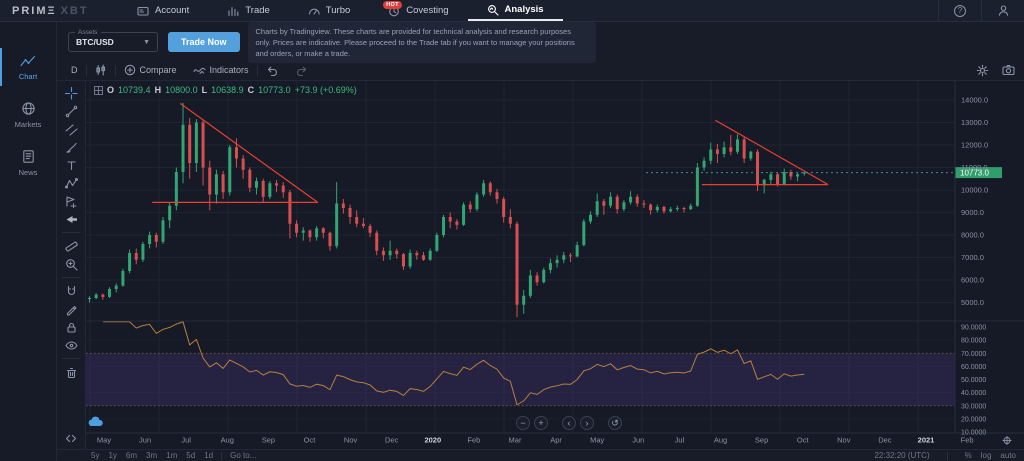  What do you see at coordinates (172, 10) in the screenshot?
I see `tab-label: Account` at bounding box center [172, 10].